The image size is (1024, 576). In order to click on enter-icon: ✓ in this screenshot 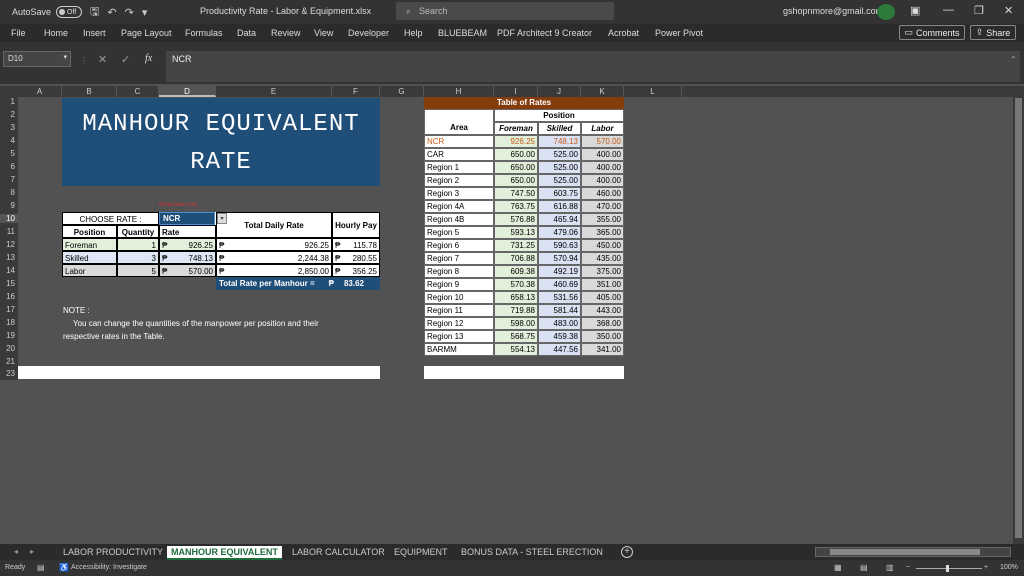, I will do `click(125, 59)`.